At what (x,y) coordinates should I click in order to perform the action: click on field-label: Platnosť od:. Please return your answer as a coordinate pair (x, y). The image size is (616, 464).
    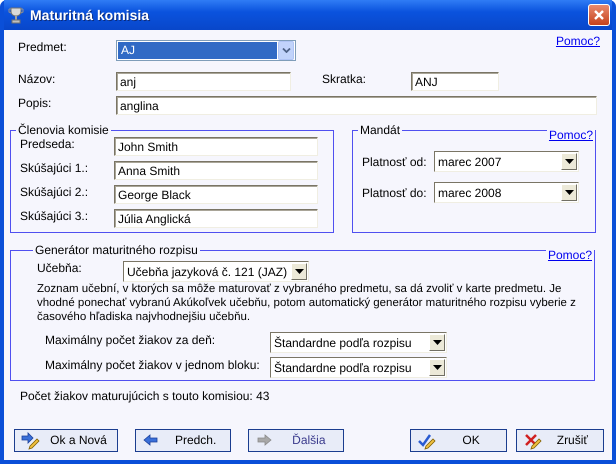
    Looking at the image, I should click on (395, 162).